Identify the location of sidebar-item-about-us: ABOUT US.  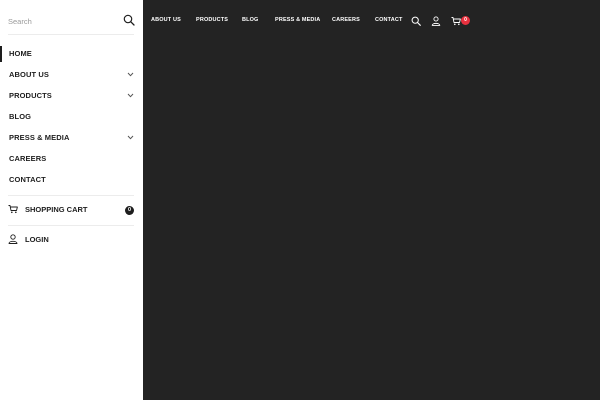
(71, 75).